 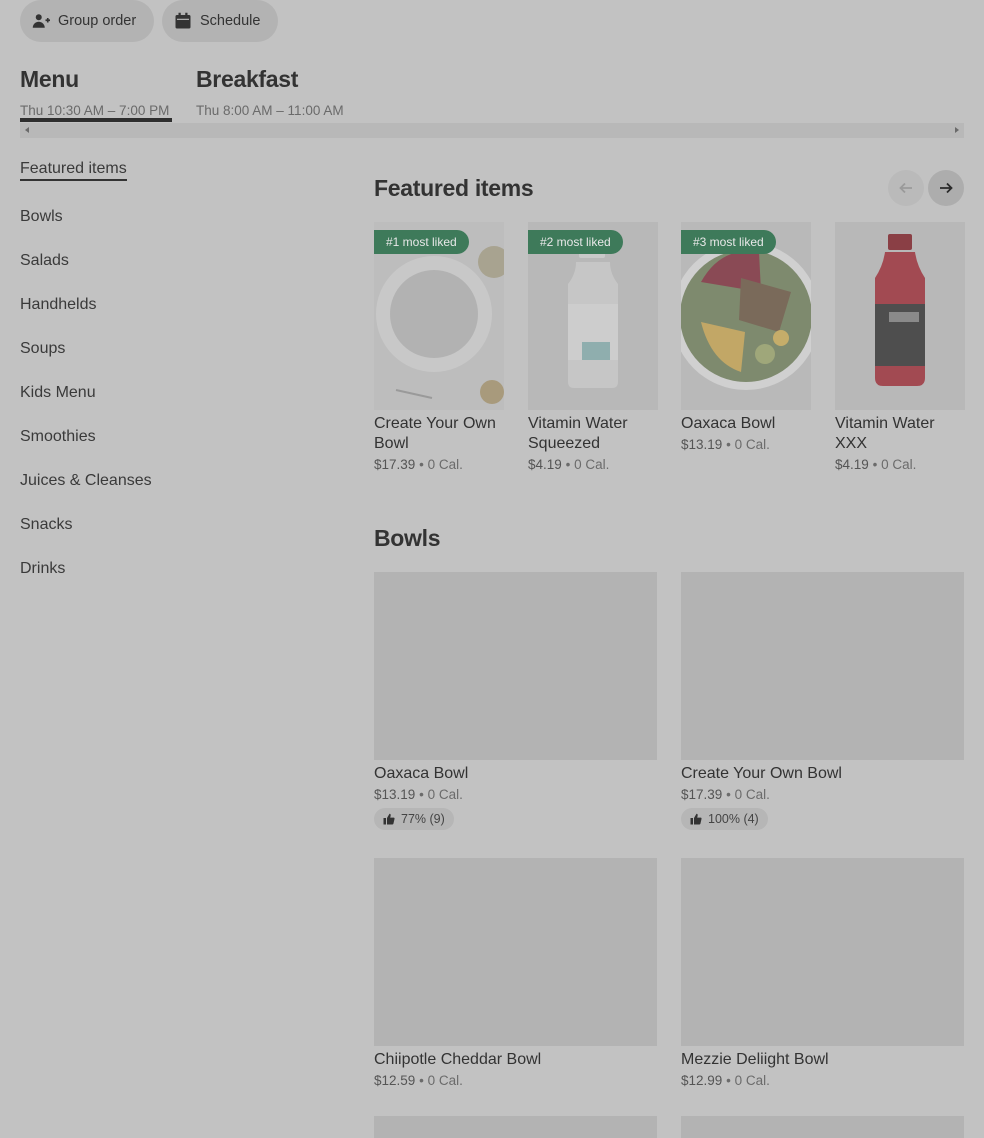 I want to click on group-order-label: Group order, so click(x=97, y=21).